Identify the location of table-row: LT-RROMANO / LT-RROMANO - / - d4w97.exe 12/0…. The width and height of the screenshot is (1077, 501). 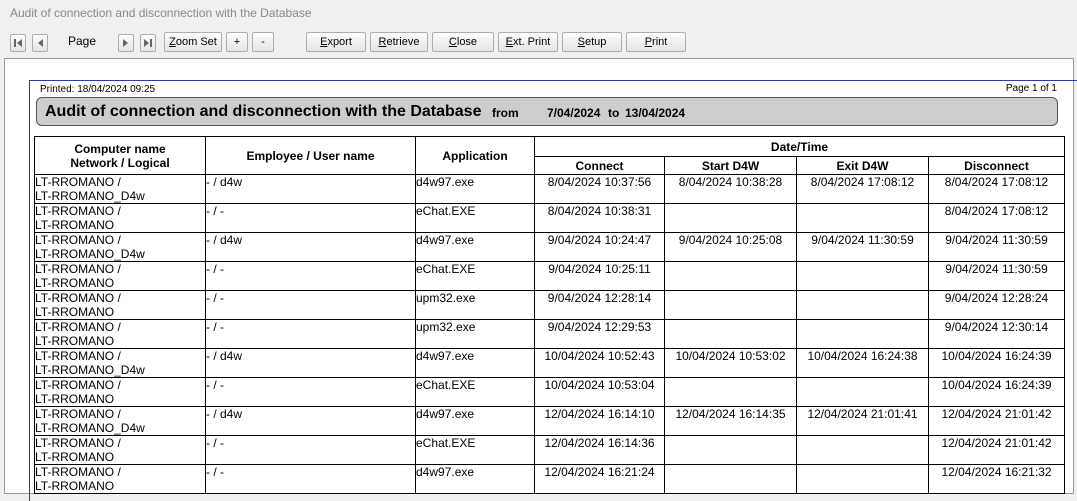
(549, 479).